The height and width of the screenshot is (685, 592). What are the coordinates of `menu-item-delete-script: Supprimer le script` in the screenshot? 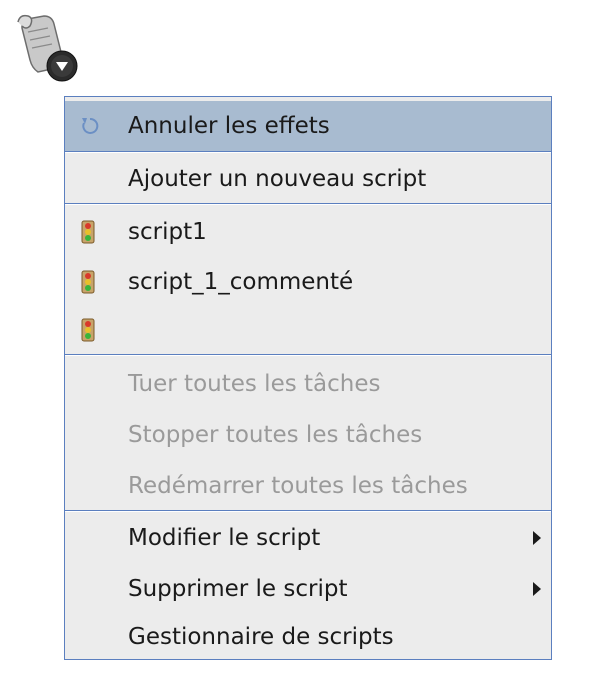 It's located at (308, 589).